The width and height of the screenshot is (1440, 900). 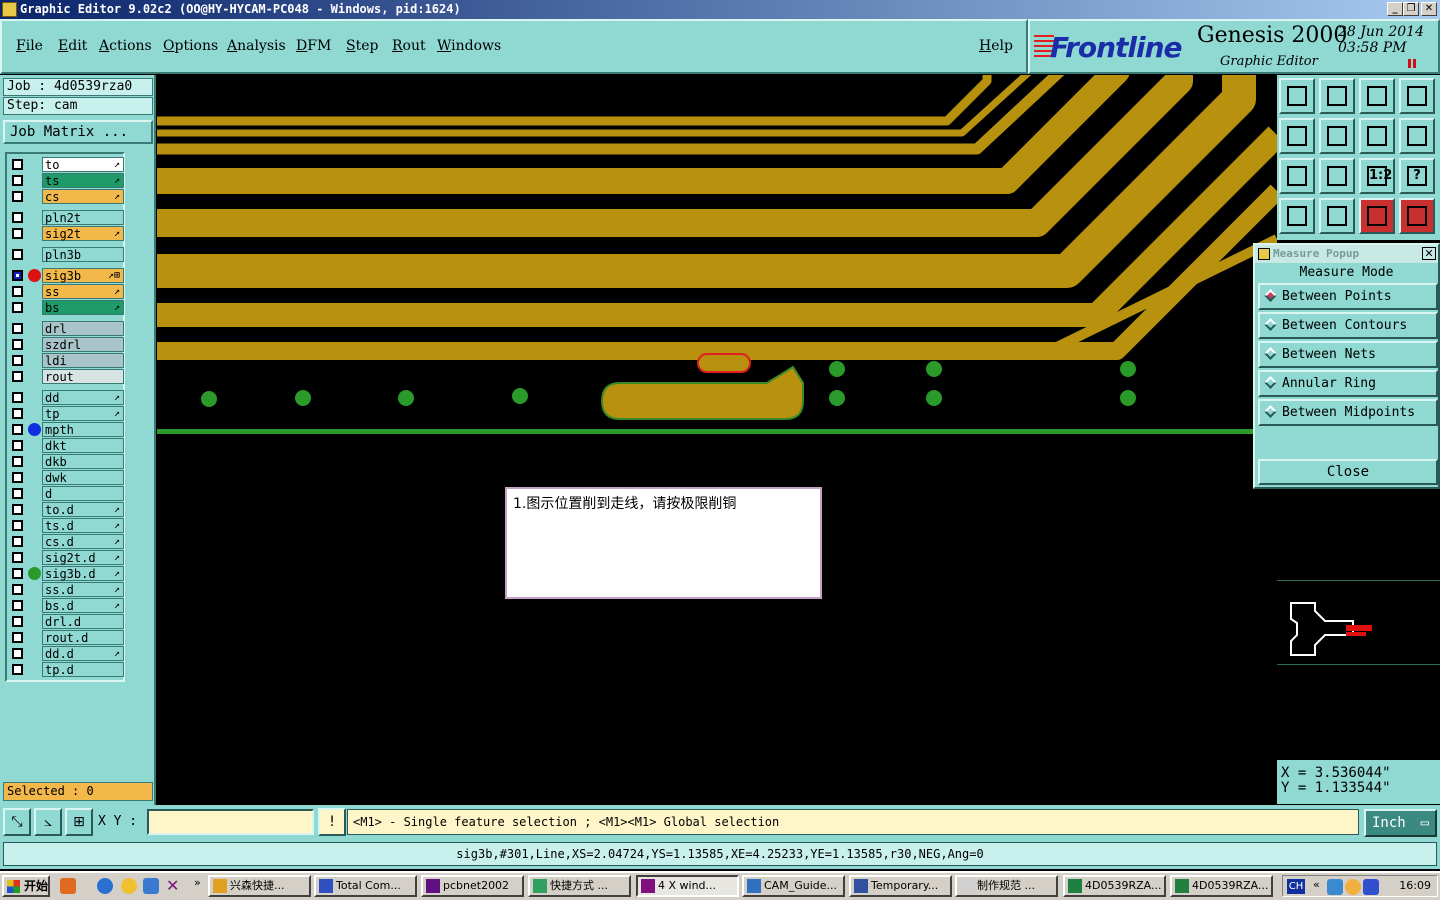 I want to click on layer-name: bs ↗, so click(x=83, y=307).